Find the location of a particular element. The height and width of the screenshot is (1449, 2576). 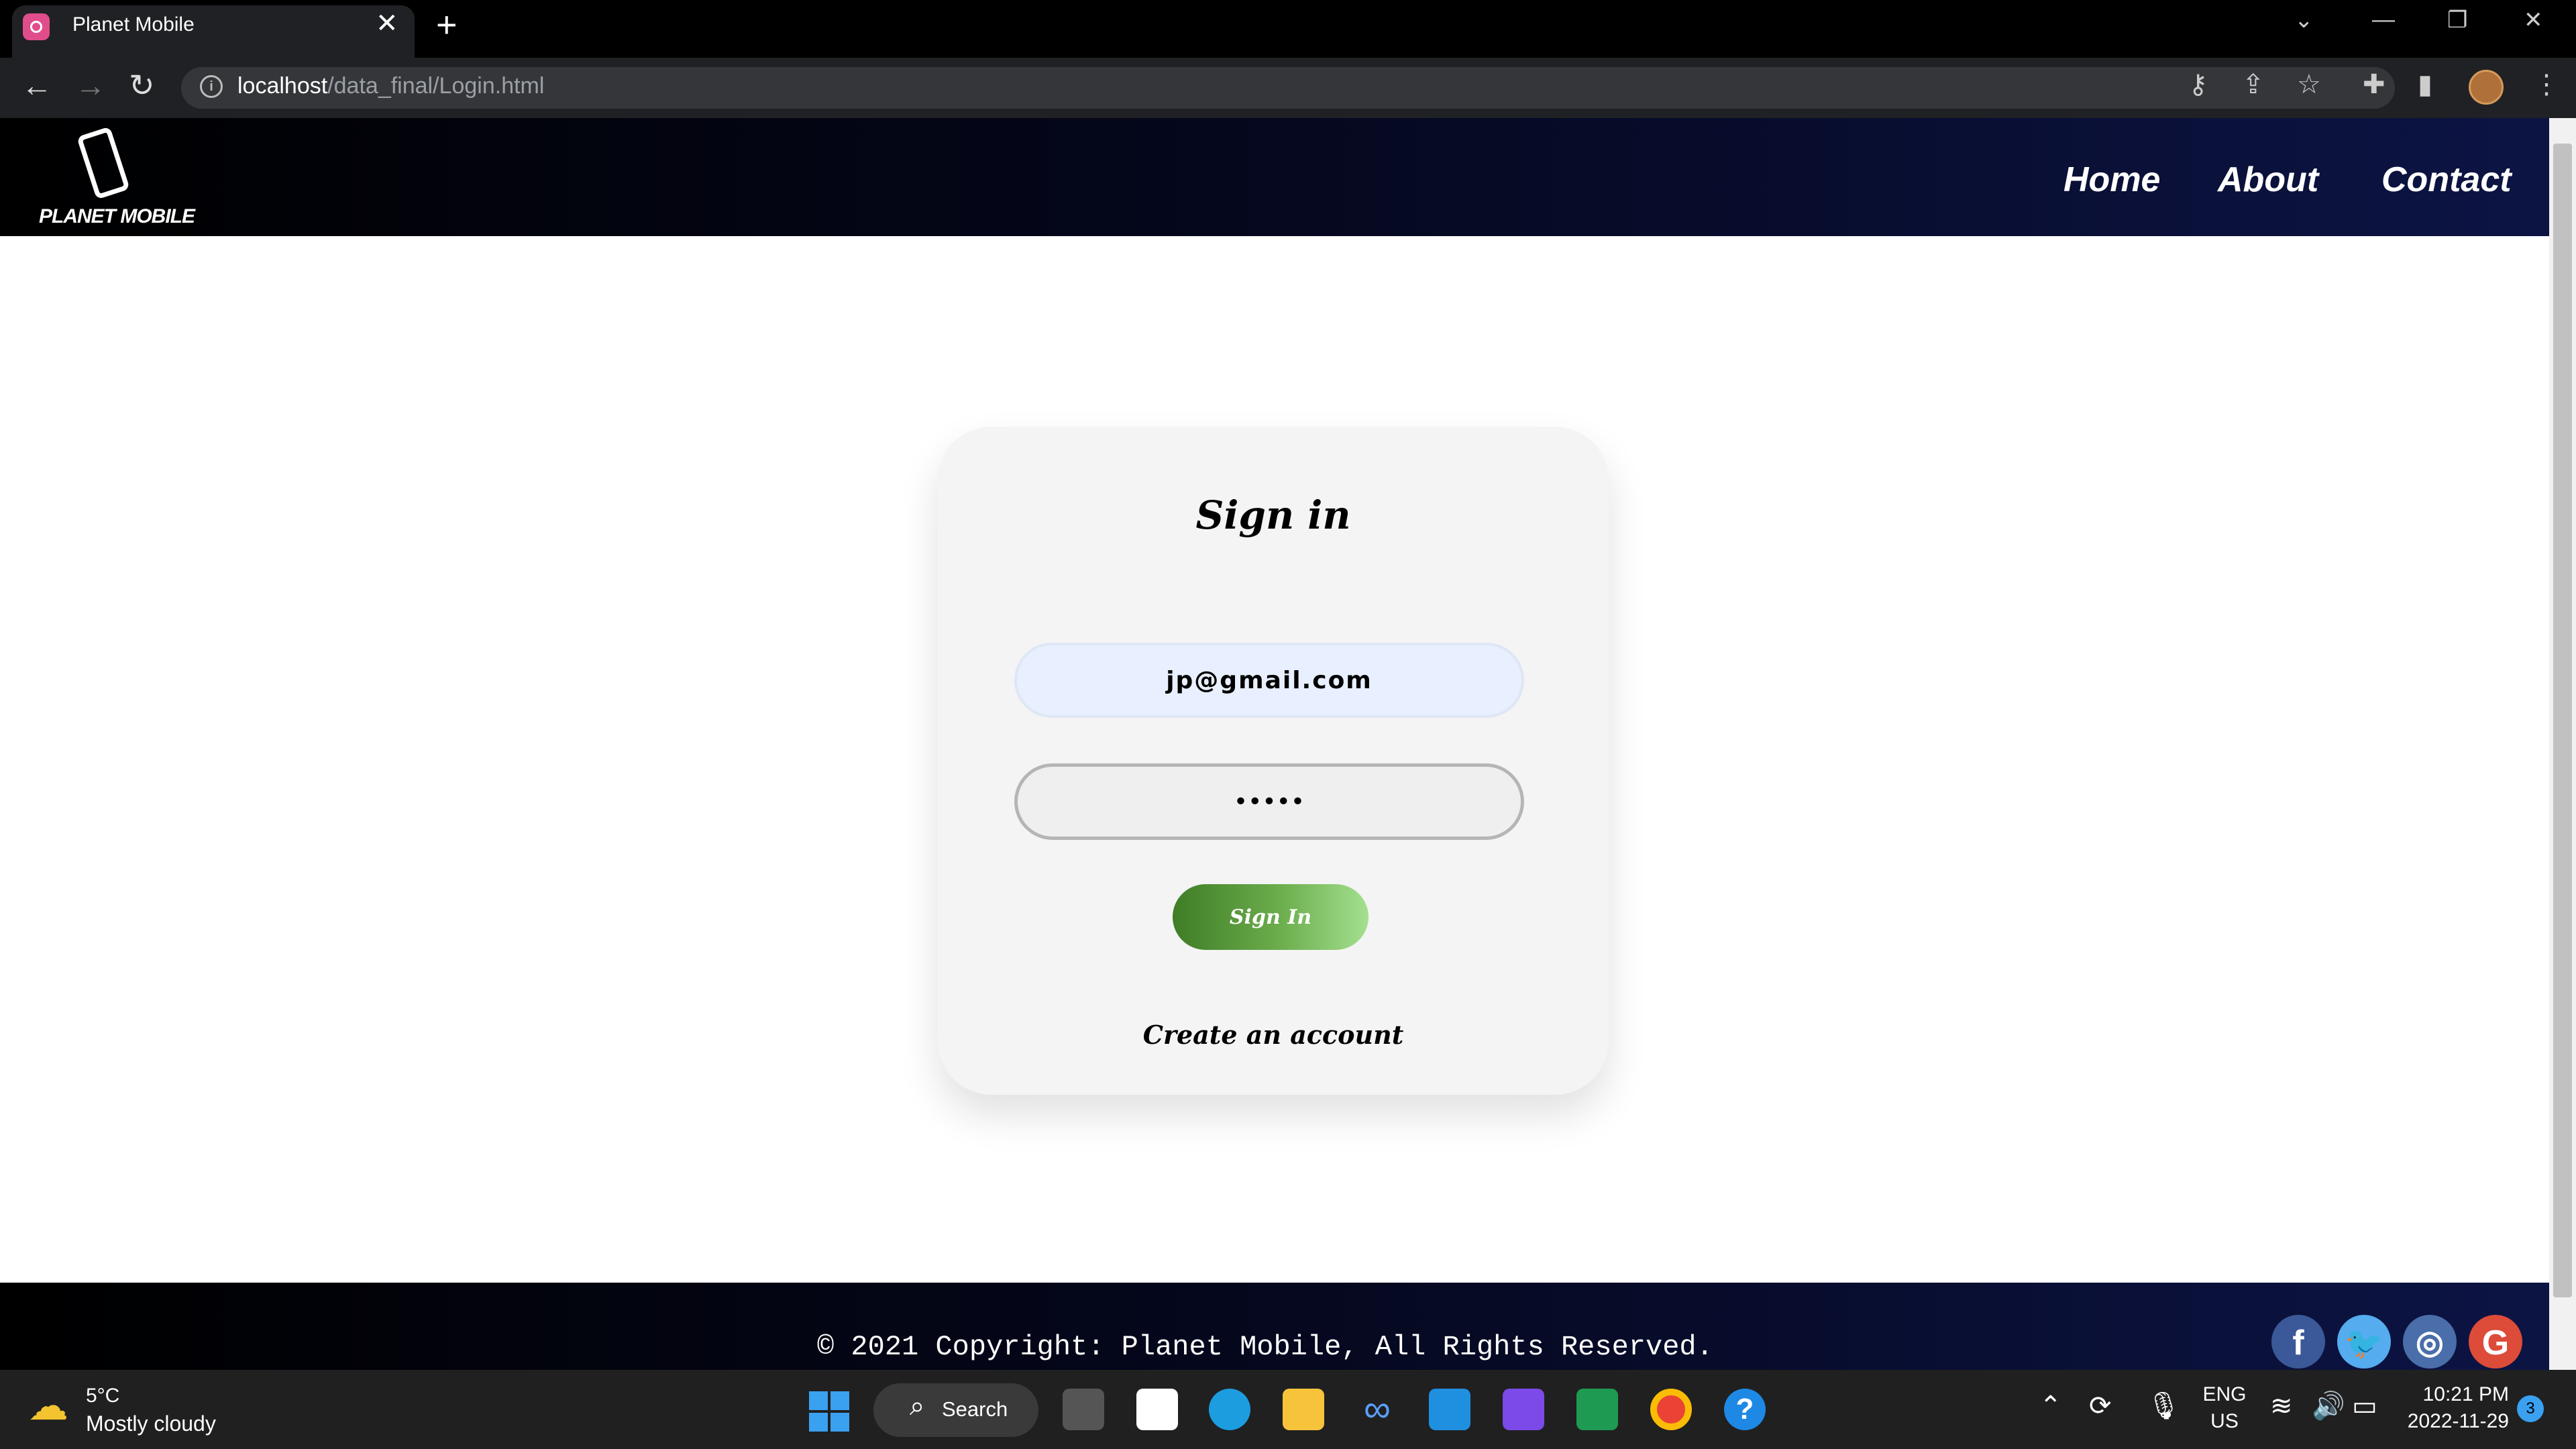

chrome-icon is located at coordinates (1671, 1409).